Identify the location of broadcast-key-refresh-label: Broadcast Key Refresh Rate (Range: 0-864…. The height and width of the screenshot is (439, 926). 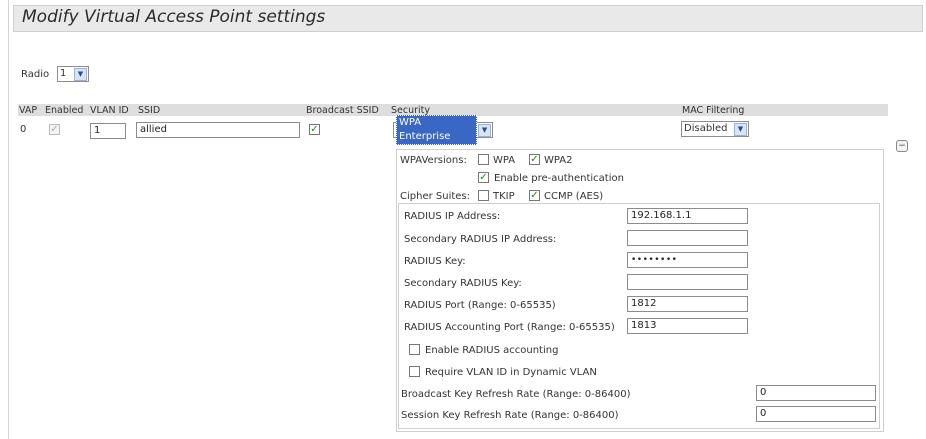
(516, 394).